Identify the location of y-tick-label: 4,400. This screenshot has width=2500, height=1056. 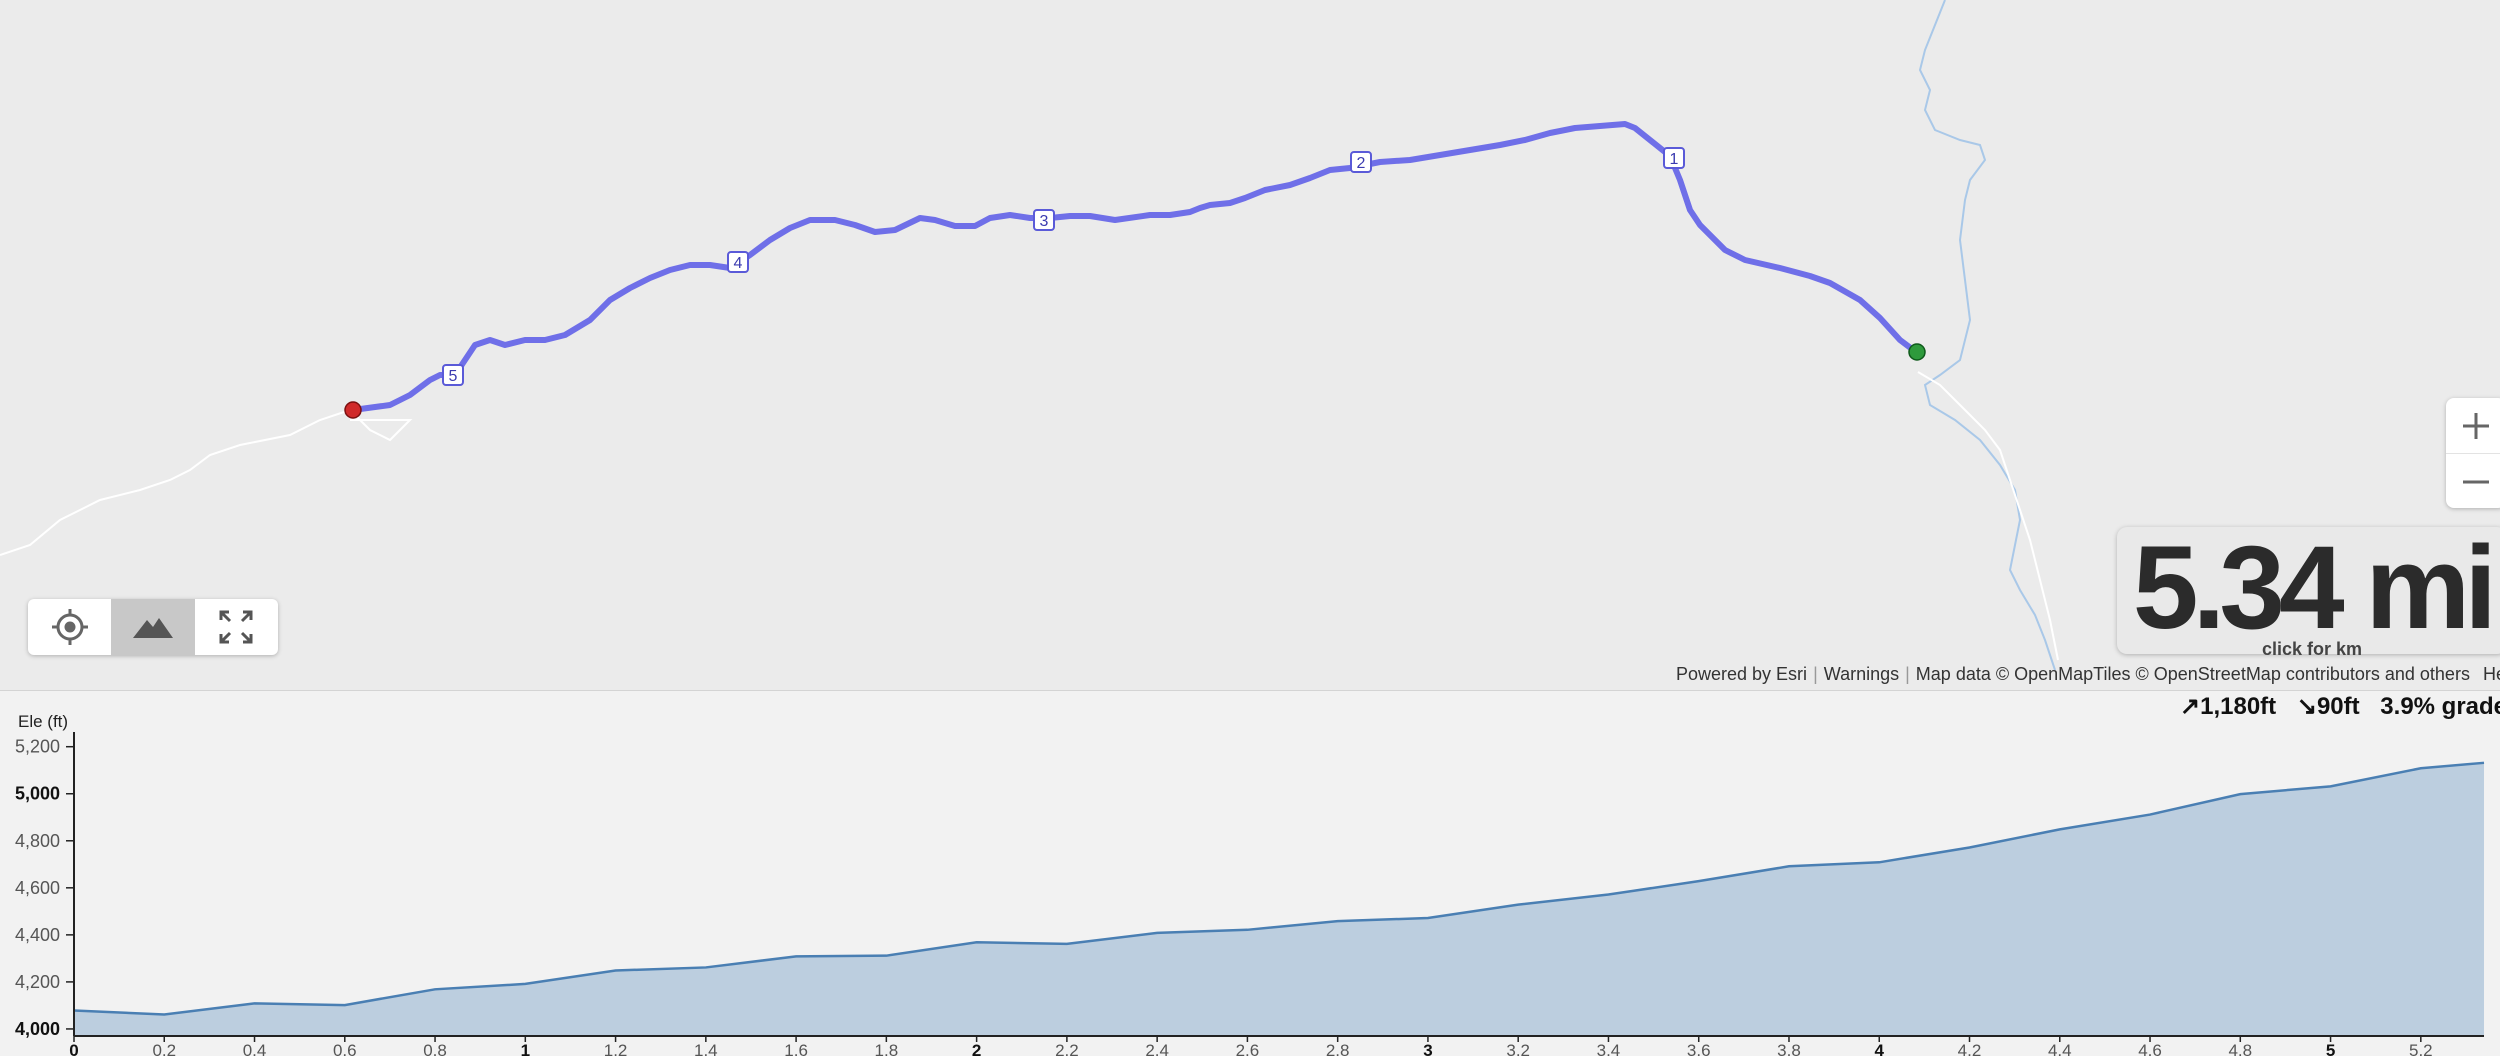
(37, 935).